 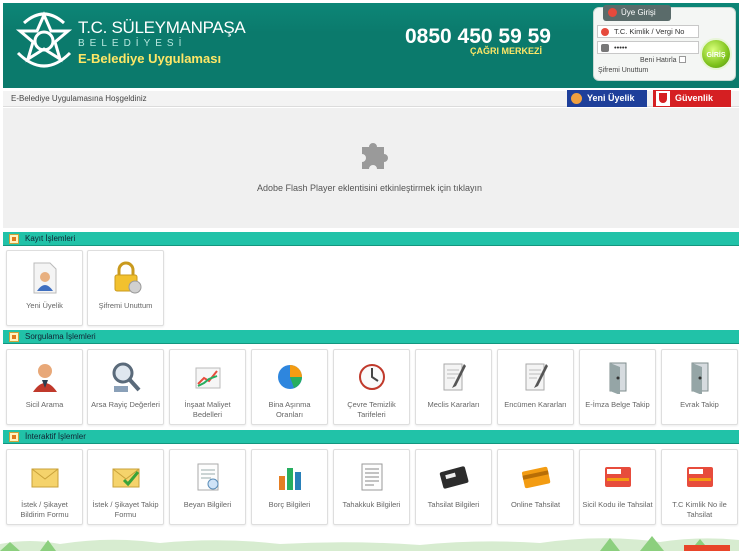 What do you see at coordinates (289, 504) in the screenshot?
I see `tile-label: Borç Bilgileri` at bounding box center [289, 504].